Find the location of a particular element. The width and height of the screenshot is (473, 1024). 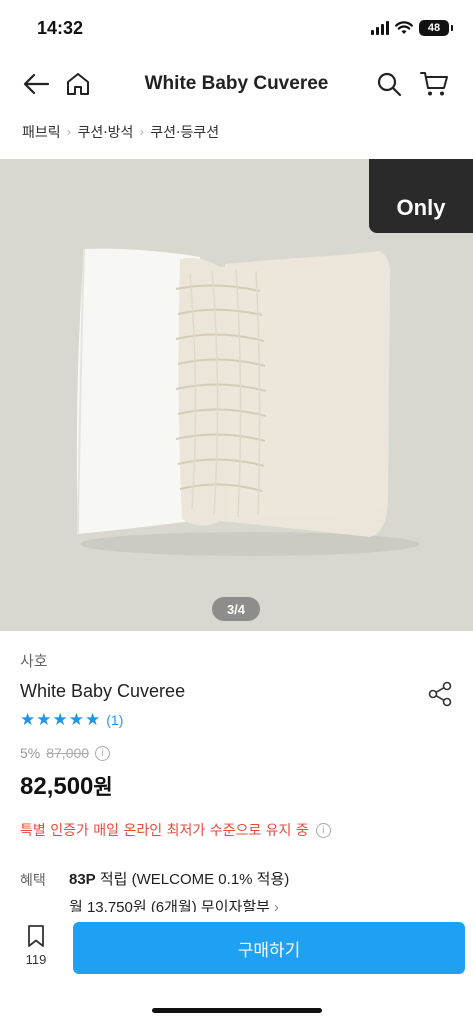

points-value: 83P is located at coordinates (82, 879).